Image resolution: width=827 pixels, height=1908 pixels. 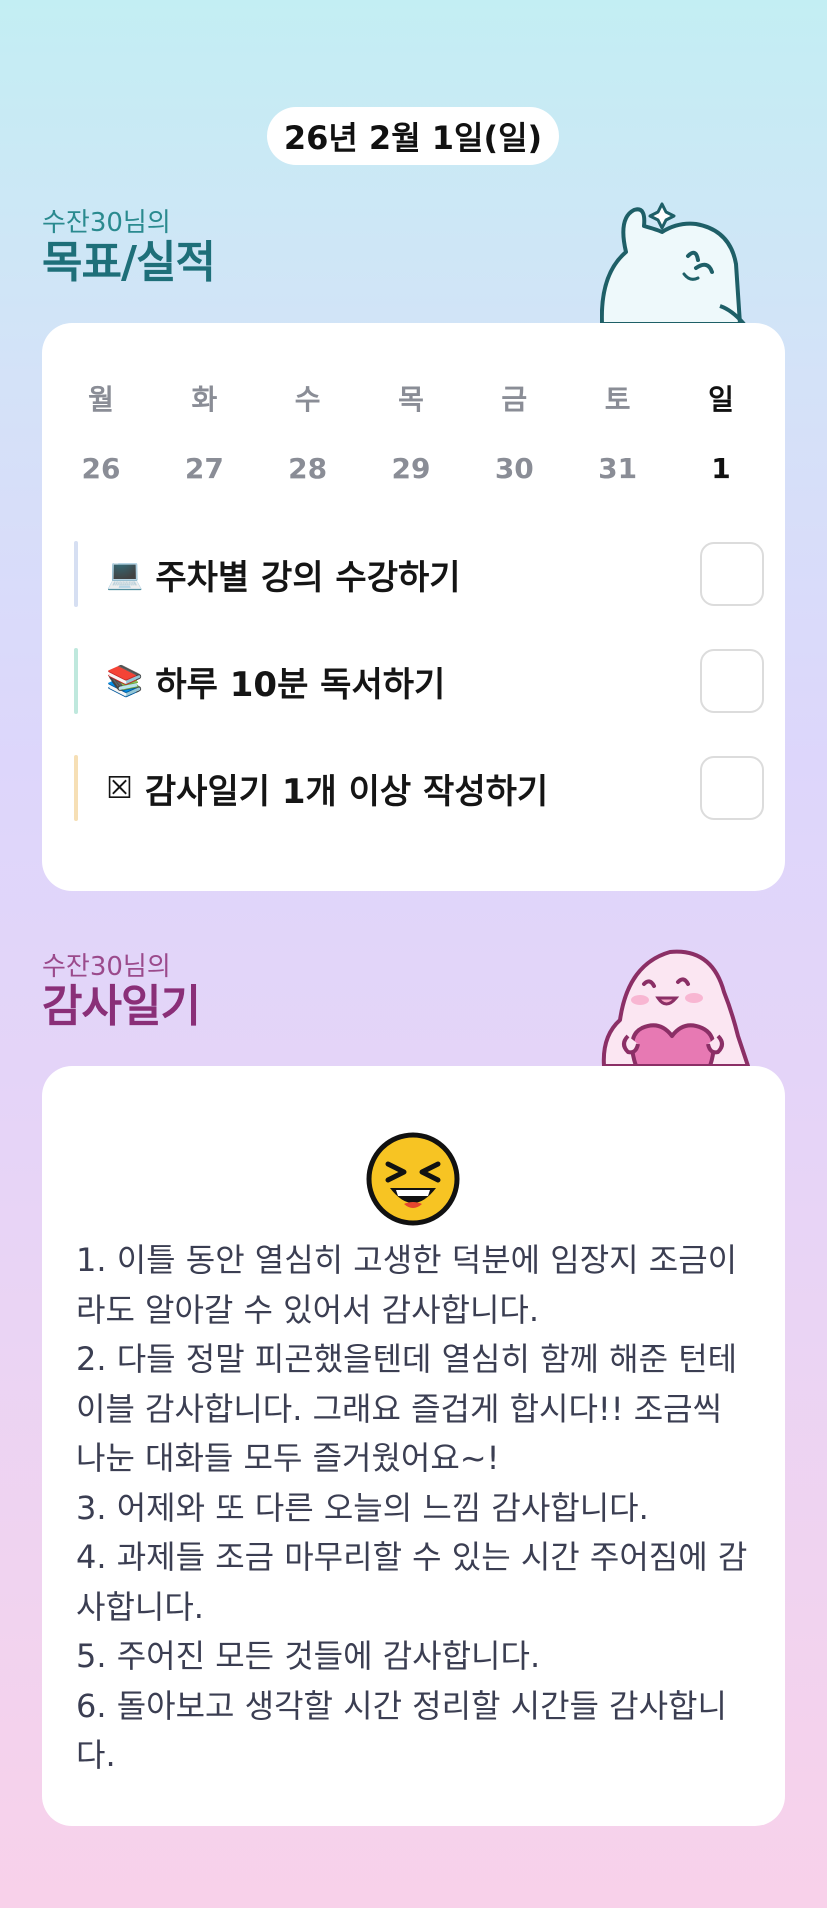 I want to click on goal-label: 하루 10분 독서하기, so click(x=300, y=684).